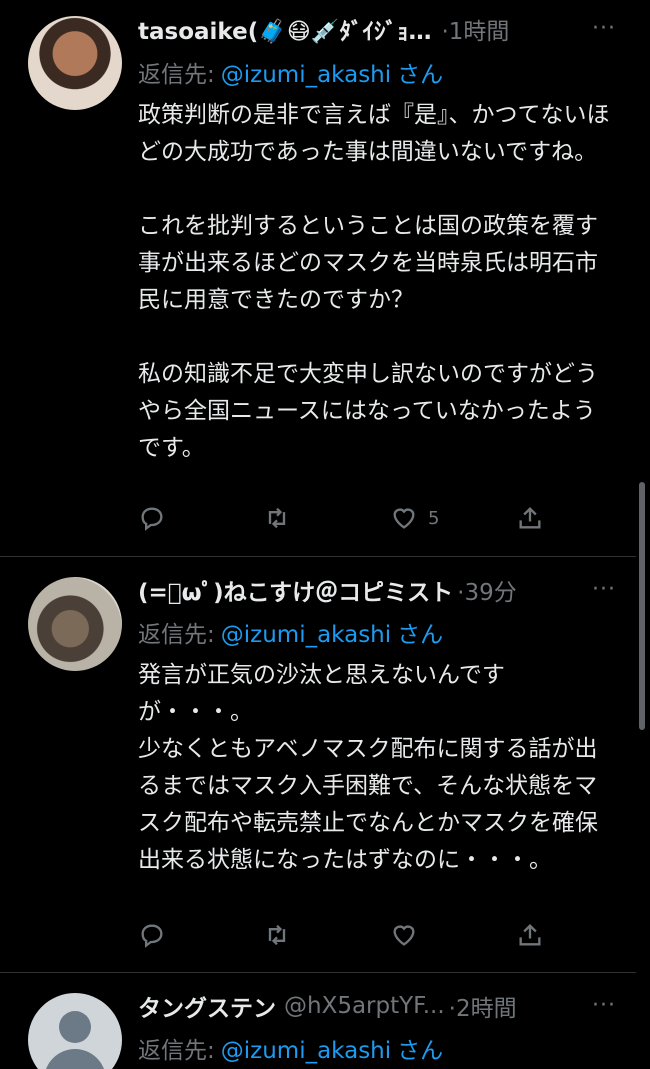 This screenshot has height=1069, width=650. What do you see at coordinates (207, 1006) in the screenshot?
I see `display-name: タングステン` at bounding box center [207, 1006].